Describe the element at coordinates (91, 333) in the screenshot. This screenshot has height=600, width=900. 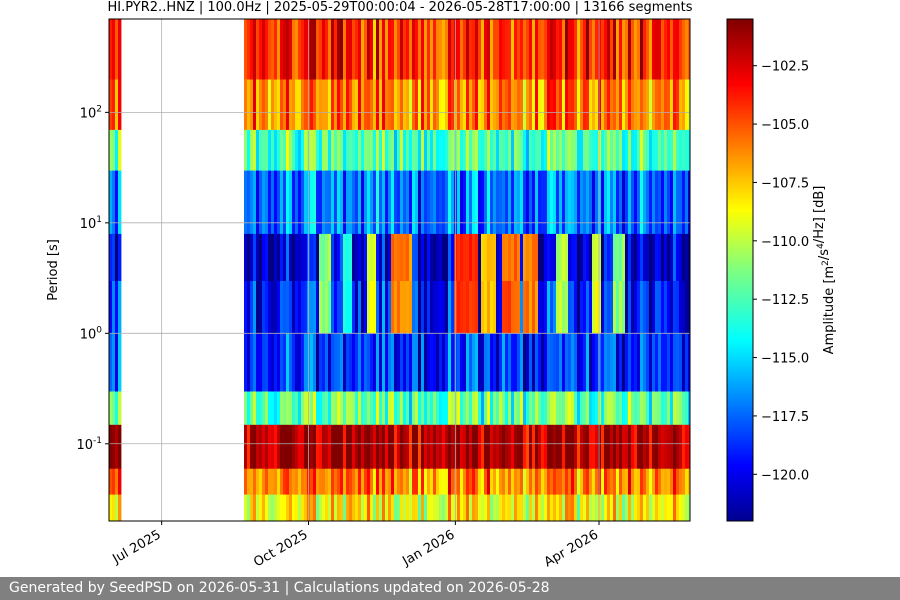
I see `y-tick-label: 100` at that location.